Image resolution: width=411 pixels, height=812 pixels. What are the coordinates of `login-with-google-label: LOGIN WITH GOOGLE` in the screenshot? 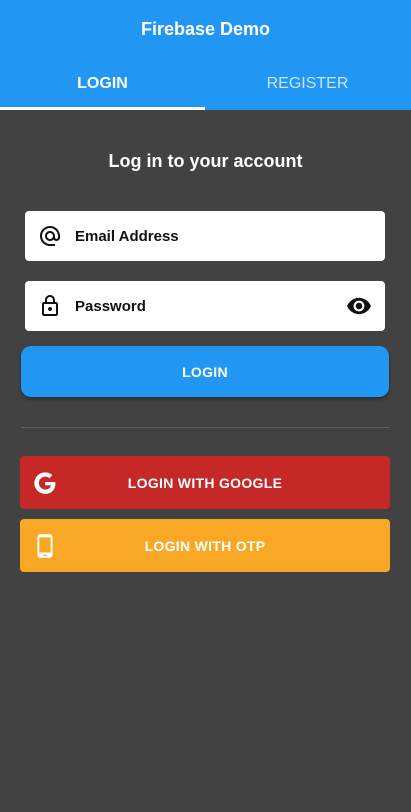 It's located at (205, 482).